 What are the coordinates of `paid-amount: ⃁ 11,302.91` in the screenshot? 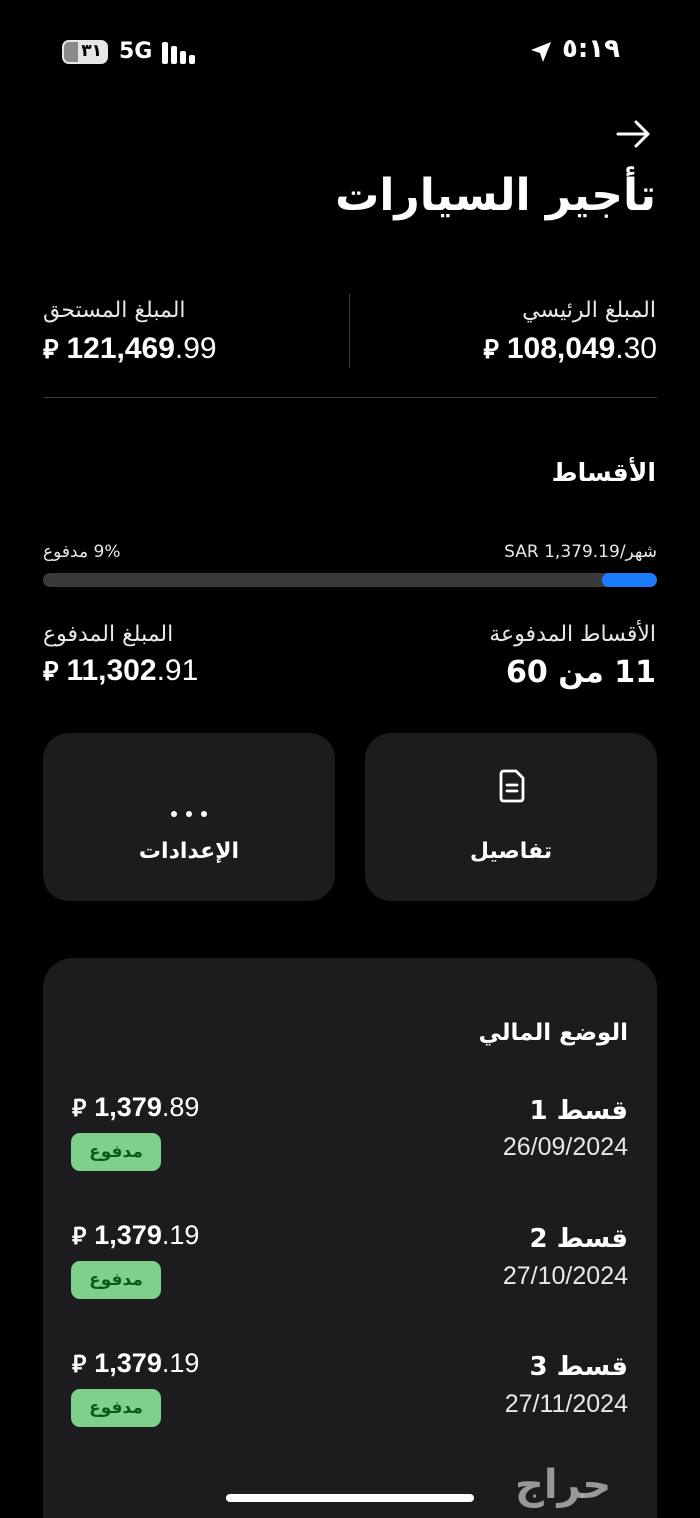 It's located at (120, 671).